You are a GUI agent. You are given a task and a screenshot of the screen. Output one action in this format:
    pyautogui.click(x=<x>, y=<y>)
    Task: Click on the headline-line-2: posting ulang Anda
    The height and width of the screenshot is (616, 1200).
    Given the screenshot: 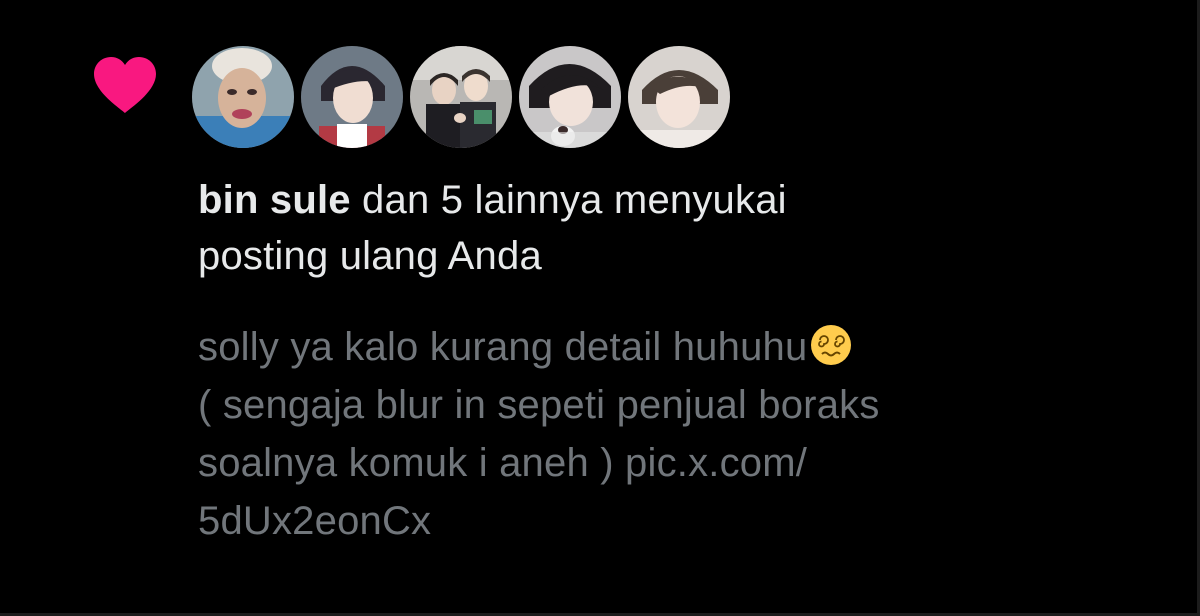 What is the action you would take?
    pyautogui.click(x=370, y=256)
    